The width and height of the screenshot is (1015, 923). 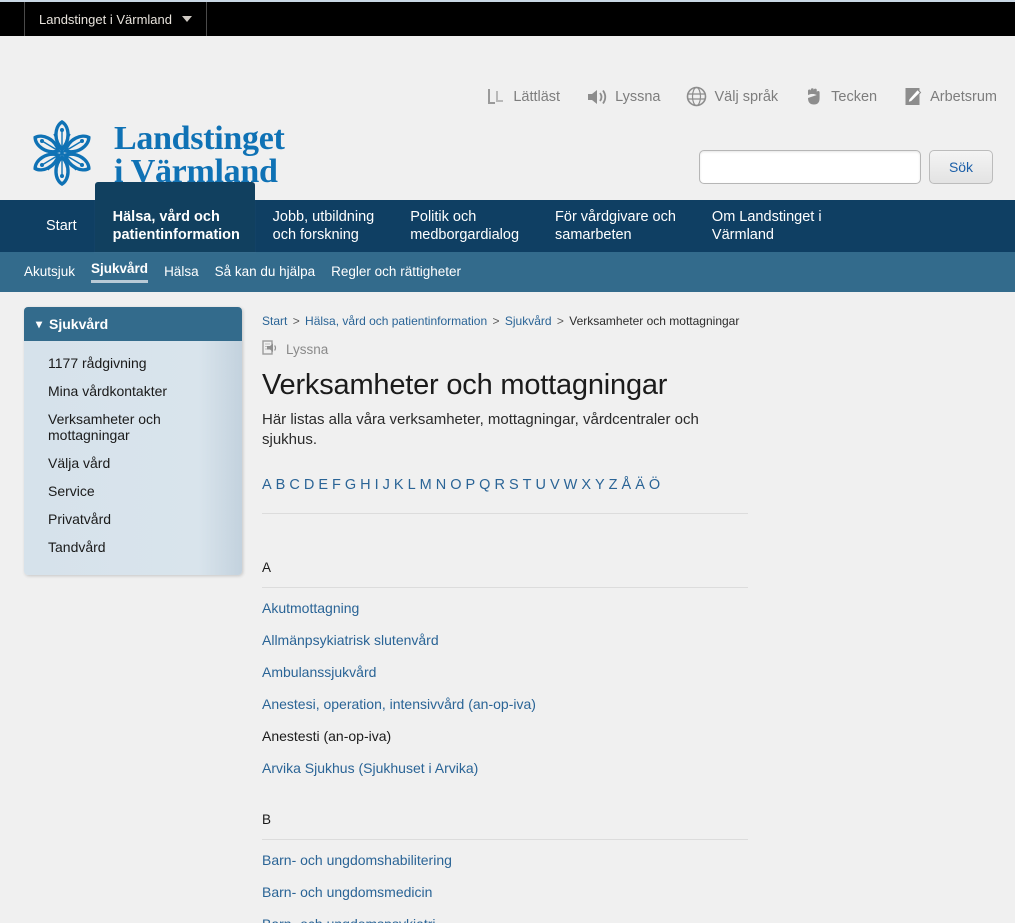 What do you see at coordinates (396, 321) in the screenshot?
I see `breadcrumb-item-halsa-vard-patientinformation: Hälsa, vård och patientinformation` at bounding box center [396, 321].